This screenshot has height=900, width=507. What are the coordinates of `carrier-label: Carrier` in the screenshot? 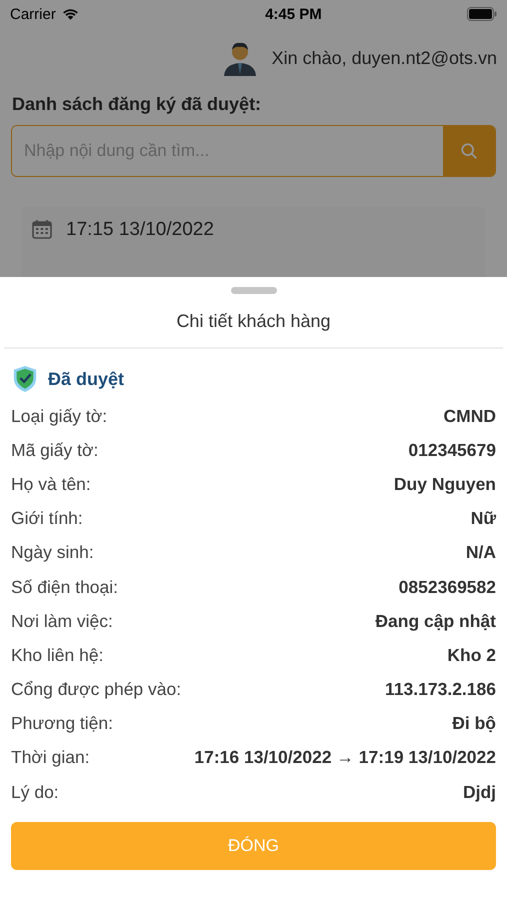 It's located at (33, 14).